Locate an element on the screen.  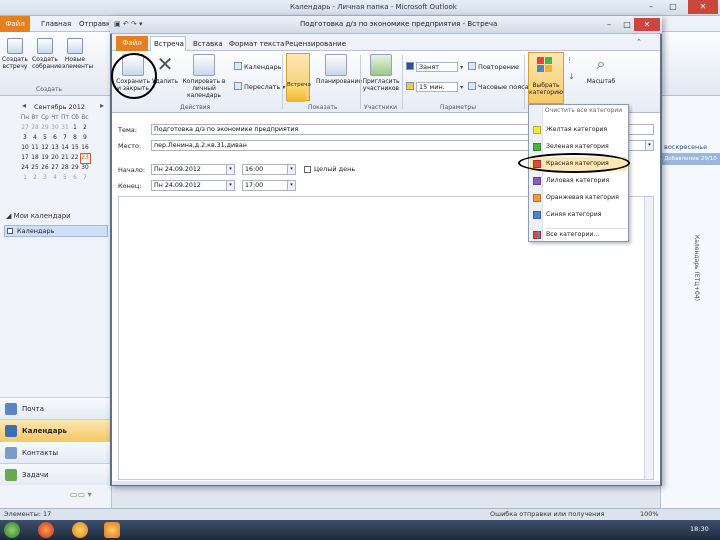
opera-icon is located at coordinates (46, 530).